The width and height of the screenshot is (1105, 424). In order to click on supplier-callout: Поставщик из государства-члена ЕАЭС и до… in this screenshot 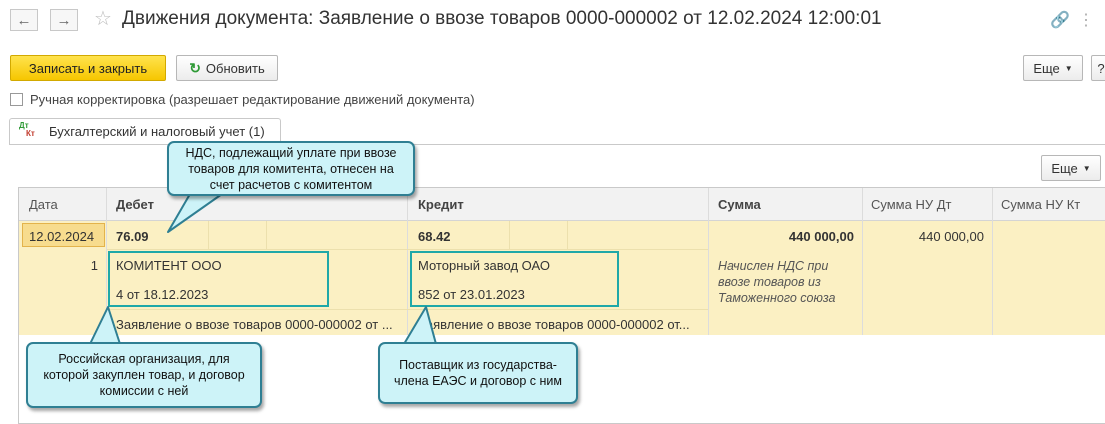, I will do `click(478, 373)`.